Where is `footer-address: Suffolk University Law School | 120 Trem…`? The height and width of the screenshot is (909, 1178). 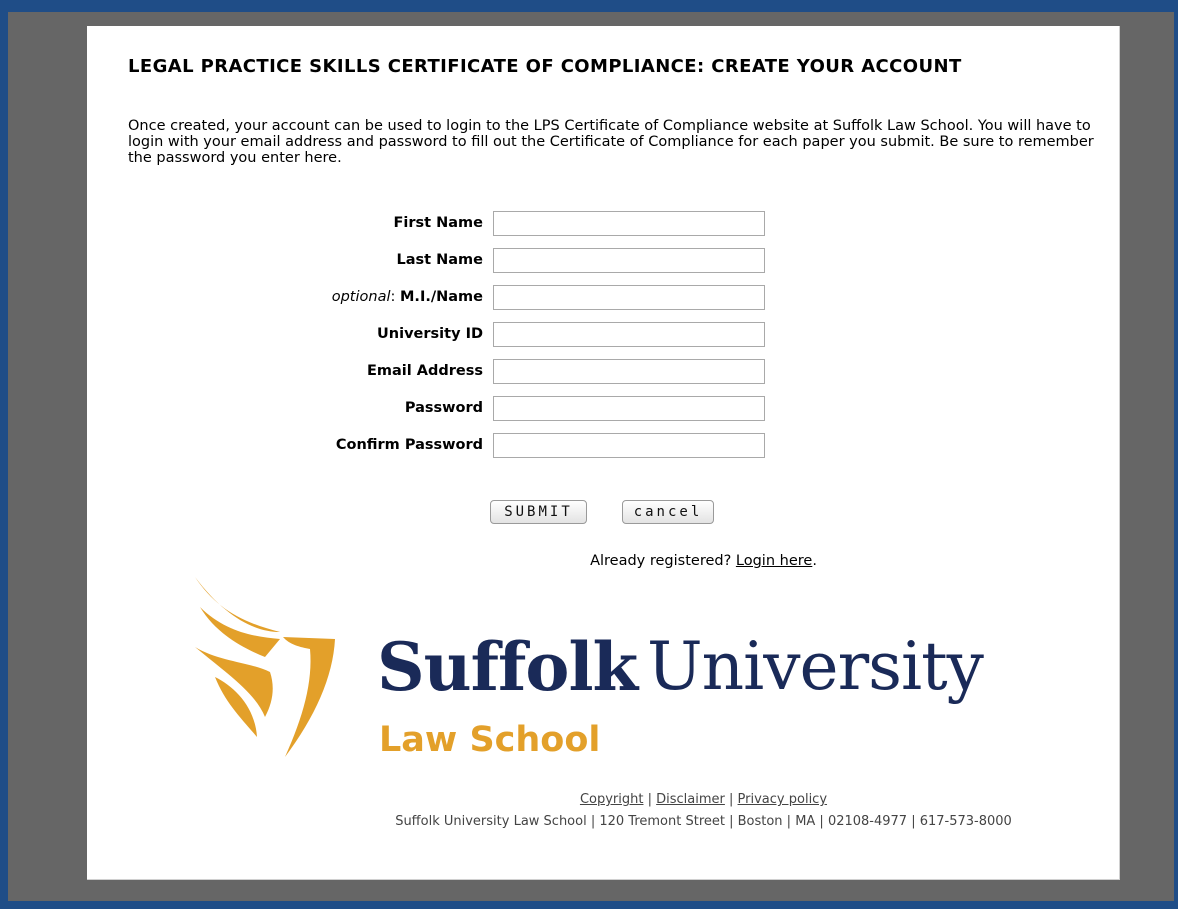 footer-address: Suffolk University Law School | 120 Trem… is located at coordinates (703, 821).